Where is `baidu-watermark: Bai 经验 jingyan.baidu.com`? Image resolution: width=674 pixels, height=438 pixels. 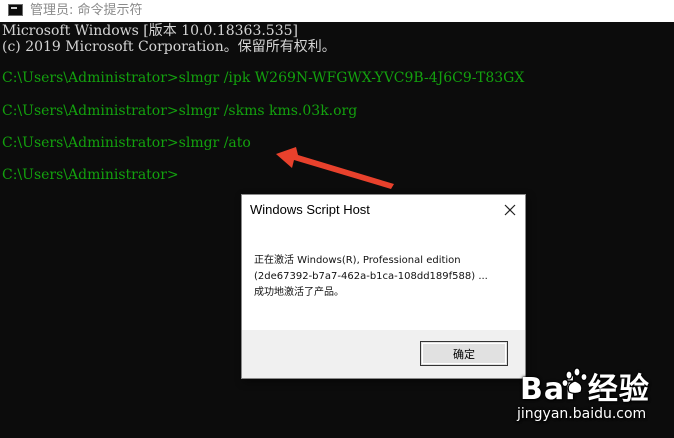 baidu-watermark: Bai 经验 jingyan.baidu.com is located at coordinates (593, 399).